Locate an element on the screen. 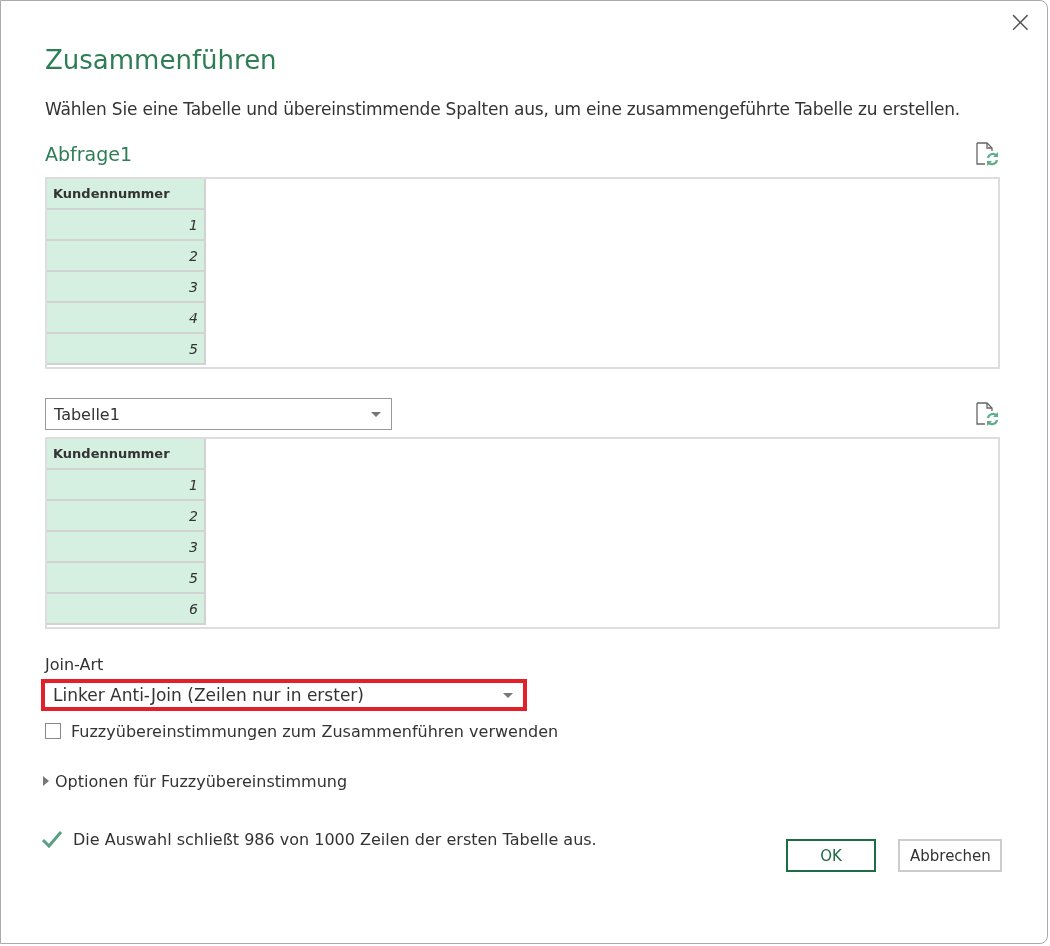  dialog-description: Wählen Sie eine Tabelle und übereinstimmende Spalten aus, um eine zusammengeführte Tabelle zu erstellen. is located at coordinates (503, 110).